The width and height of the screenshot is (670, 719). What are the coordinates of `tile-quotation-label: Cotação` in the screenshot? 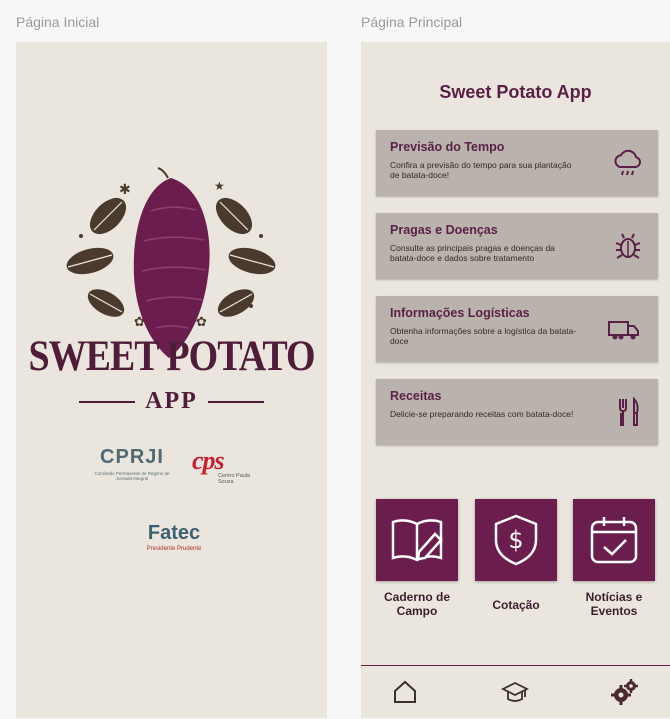 It's located at (516, 605).